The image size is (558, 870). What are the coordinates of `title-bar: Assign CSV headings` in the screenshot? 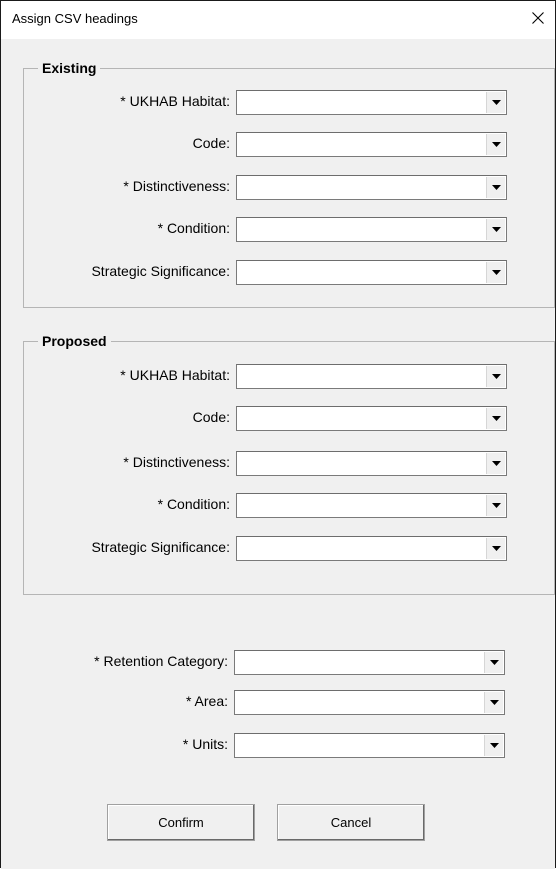 It's located at (278, 20).